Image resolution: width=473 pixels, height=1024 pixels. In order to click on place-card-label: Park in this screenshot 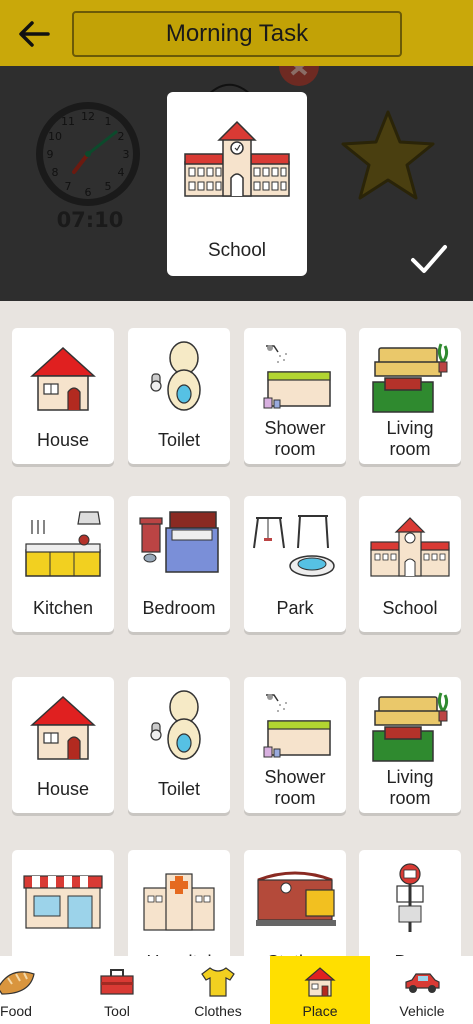, I will do `click(295, 608)`.